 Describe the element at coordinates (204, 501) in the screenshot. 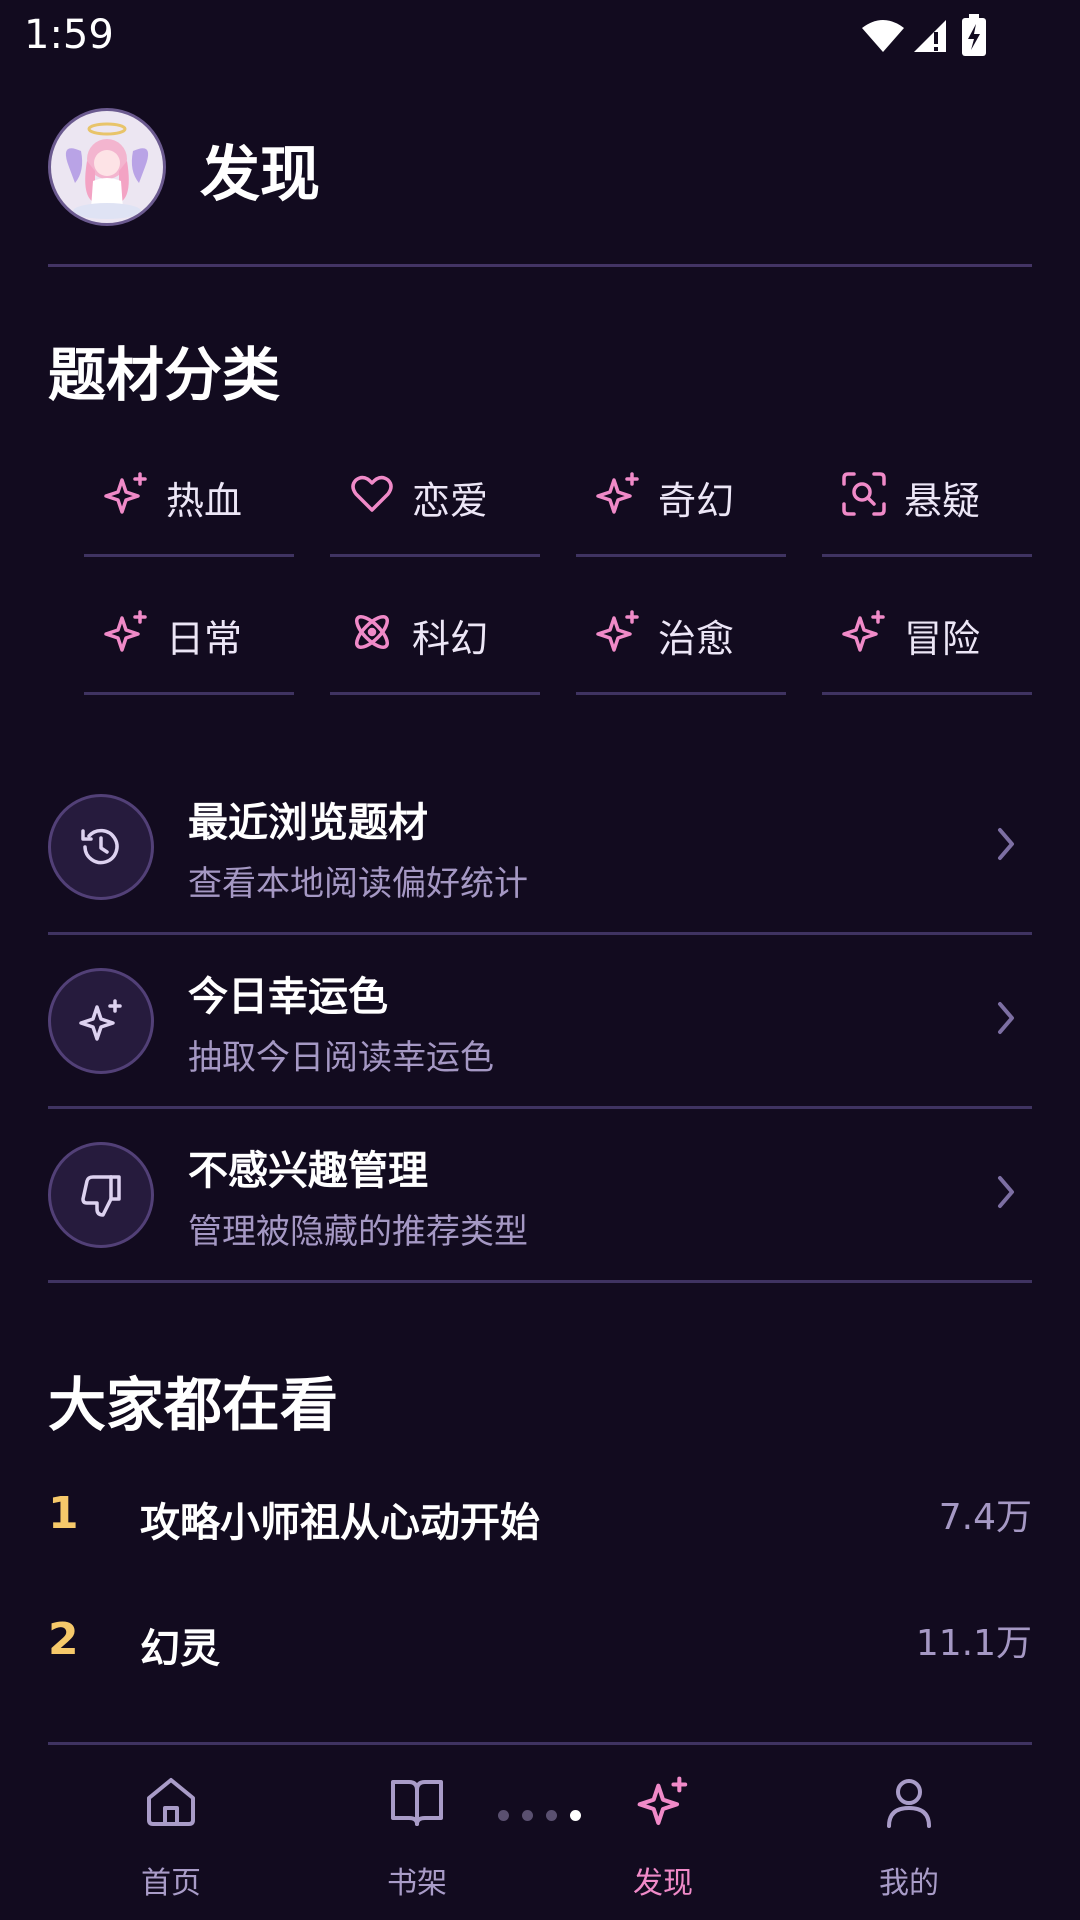

I see `category-label: 热血` at that location.